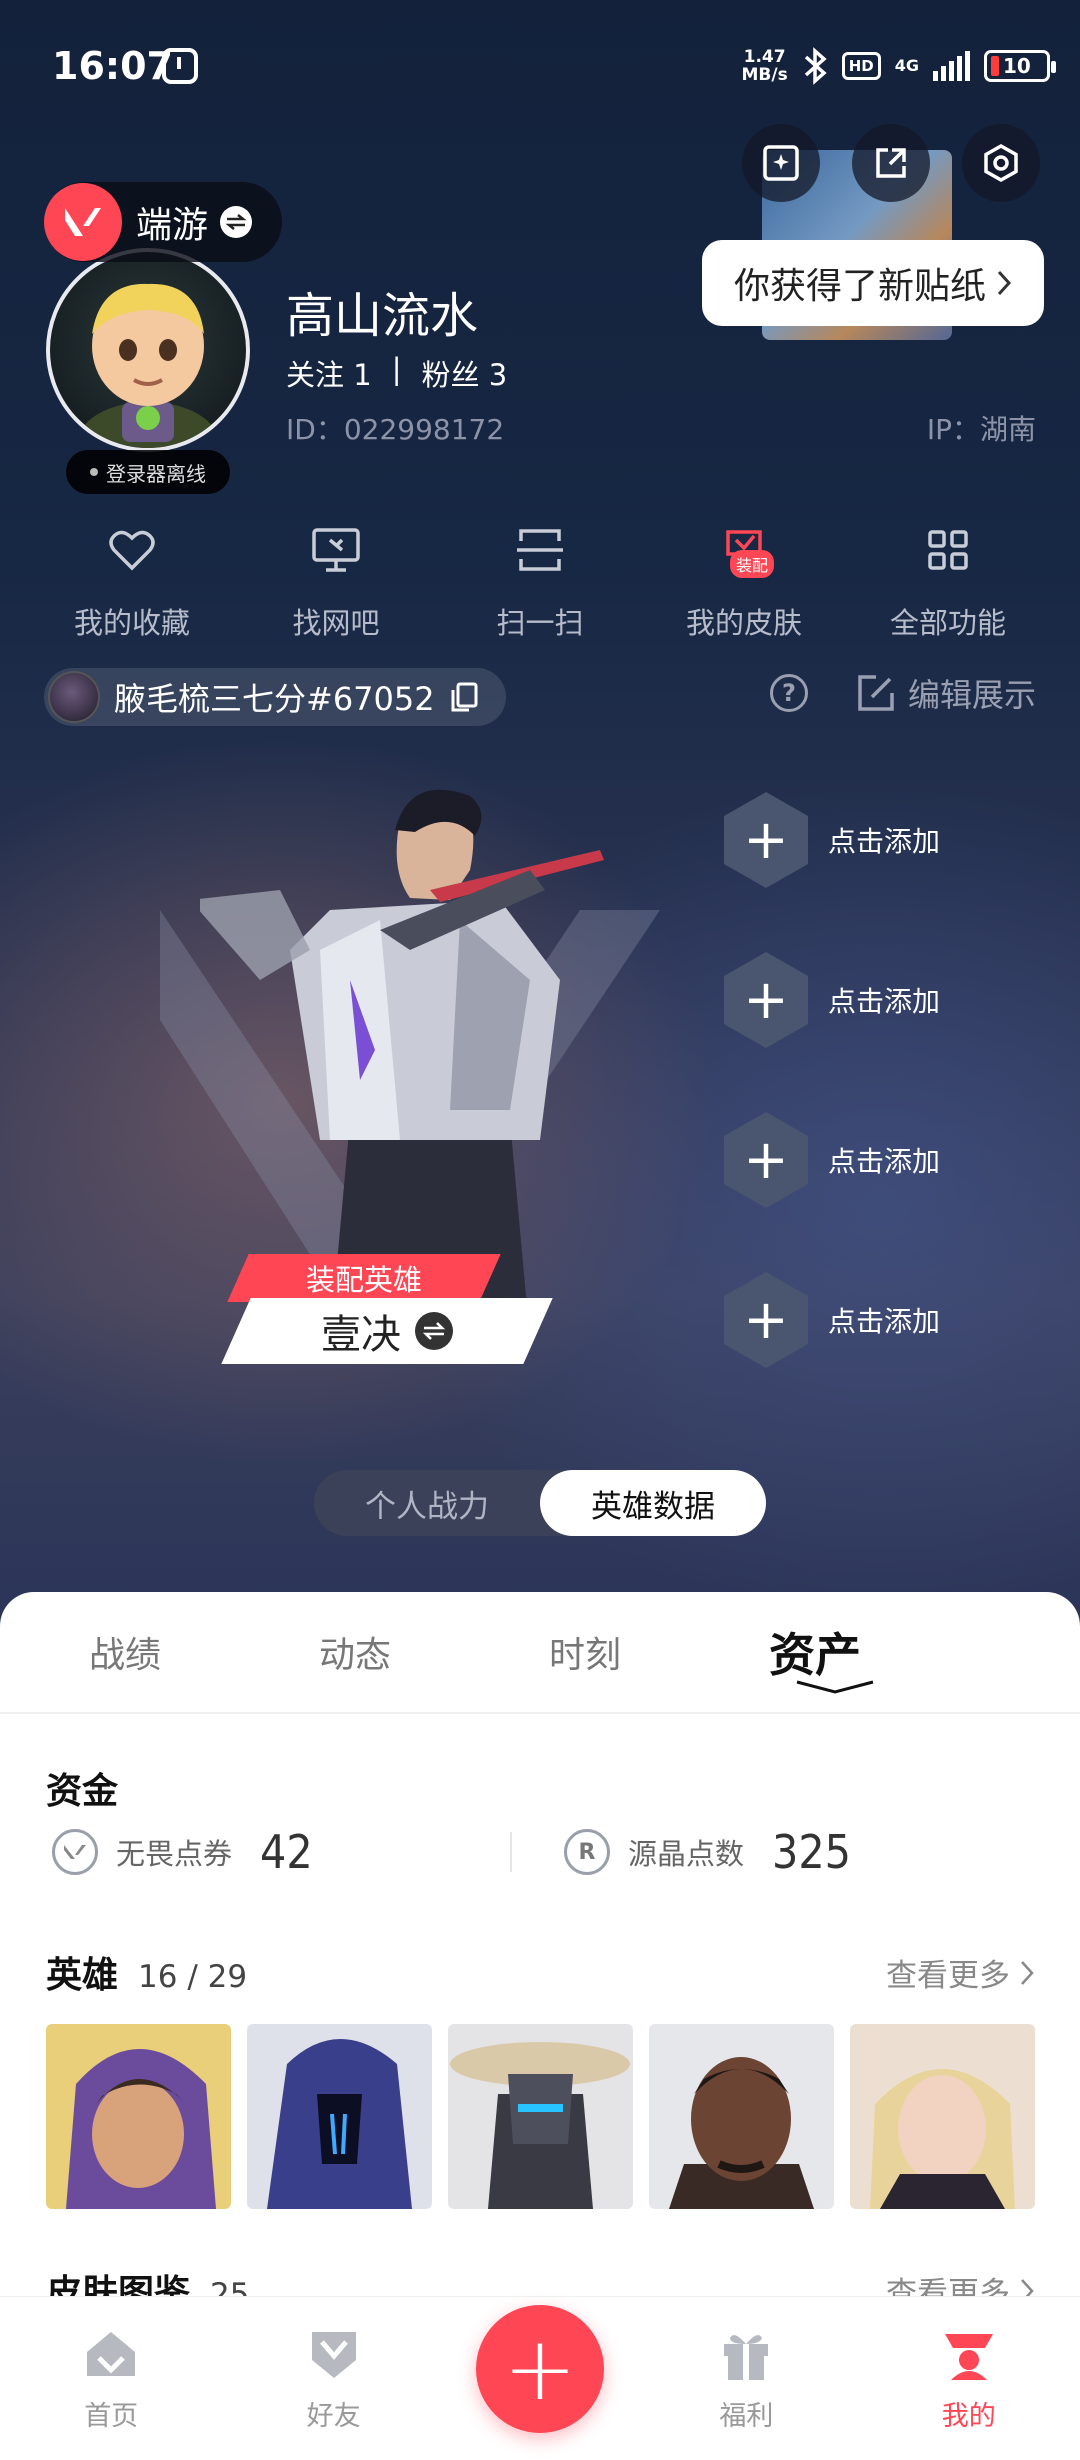 The width and height of the screenshot is (1080, 2460). I want to click on radianite-points-icon: R, so click(587, 1852).